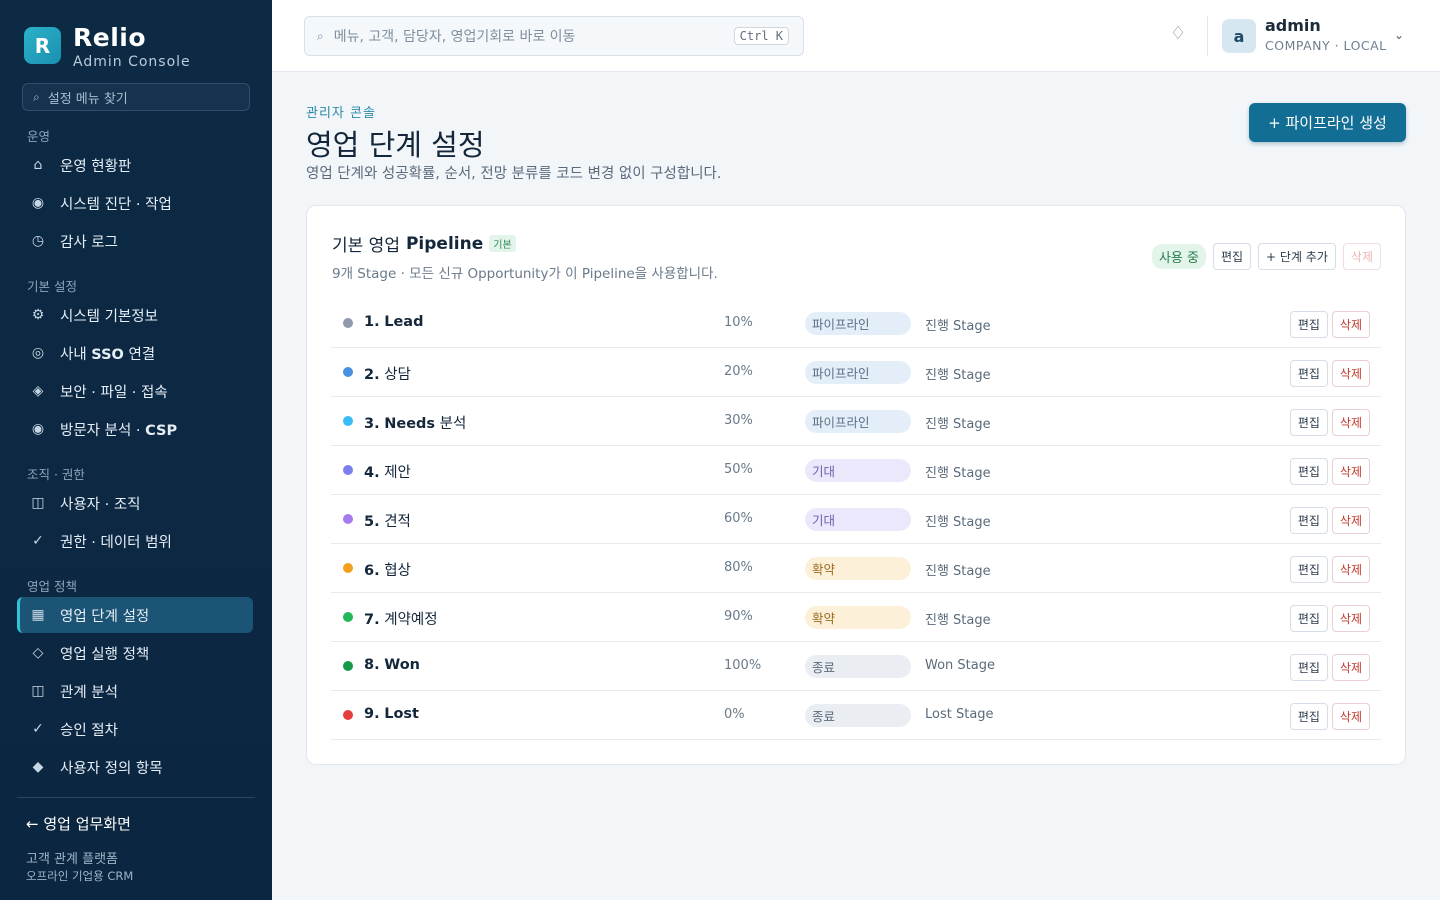 Image resolution: width=1440 pixels, height=900 pixels. I want to click on brand: R Relio Admin Console, so click(107, 47).